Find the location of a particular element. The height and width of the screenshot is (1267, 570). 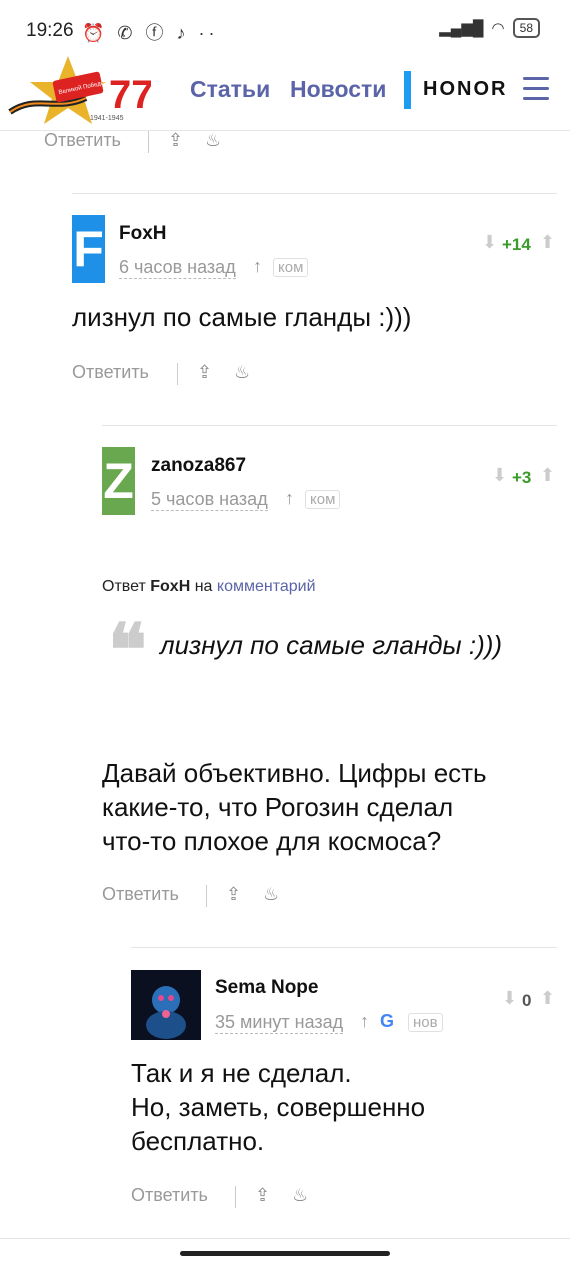

honor-brand: HONOR is located at coordinates (465, 89).